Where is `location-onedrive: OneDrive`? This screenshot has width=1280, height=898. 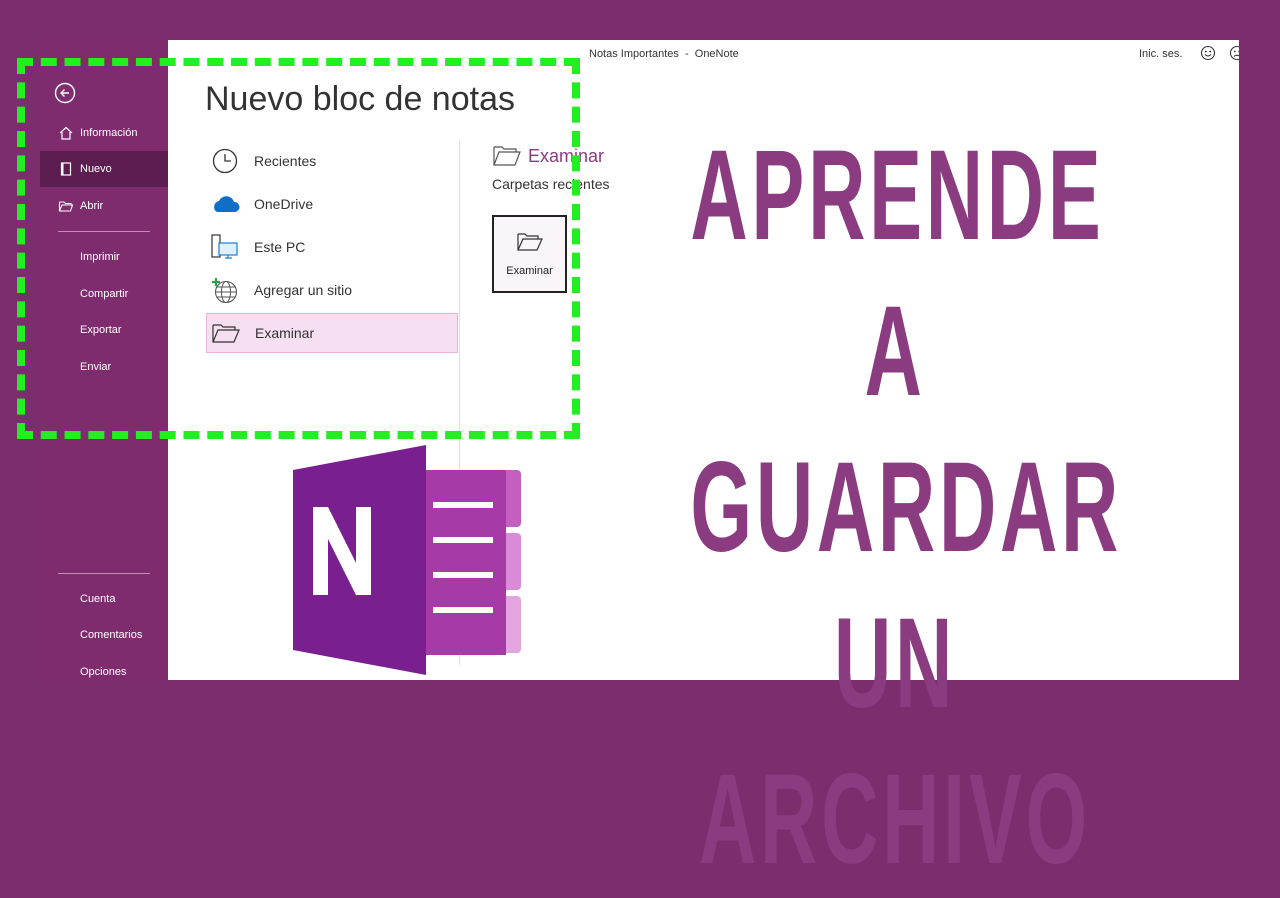
location-onedrive: OneDrive is located at coordinates (332, 204).